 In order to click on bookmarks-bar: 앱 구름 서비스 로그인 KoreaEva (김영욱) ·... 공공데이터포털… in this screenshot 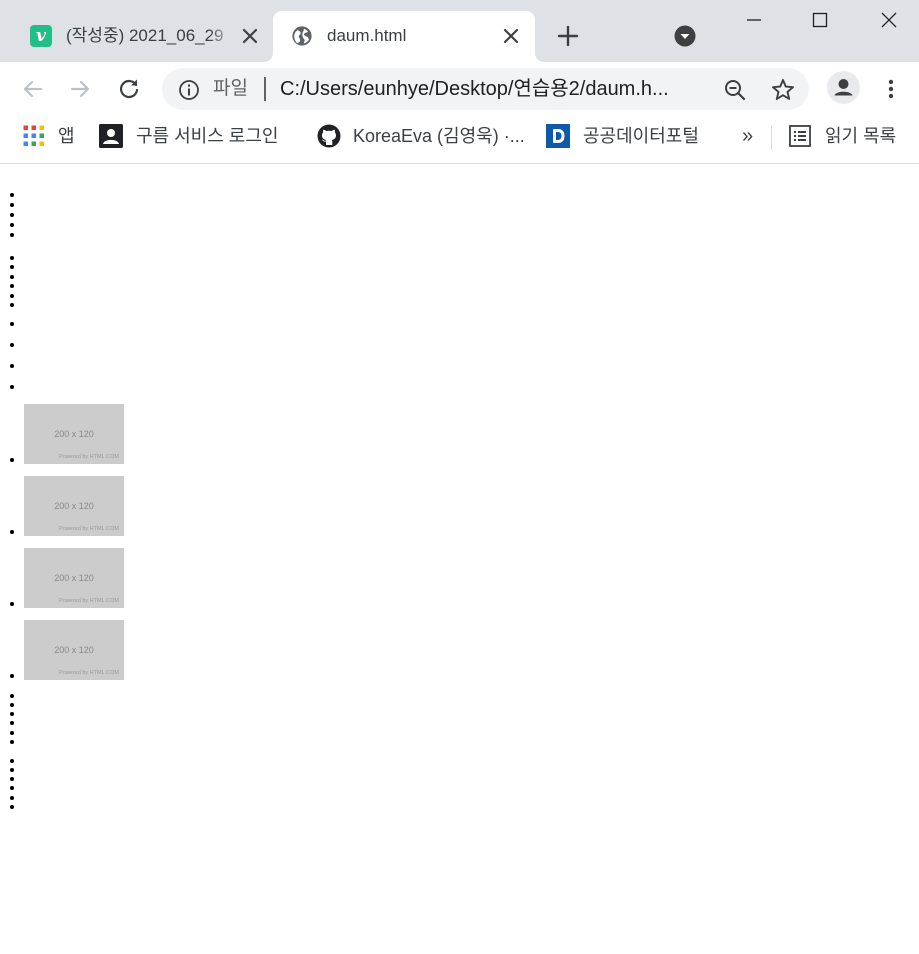, I will do `click(459, 140)`.